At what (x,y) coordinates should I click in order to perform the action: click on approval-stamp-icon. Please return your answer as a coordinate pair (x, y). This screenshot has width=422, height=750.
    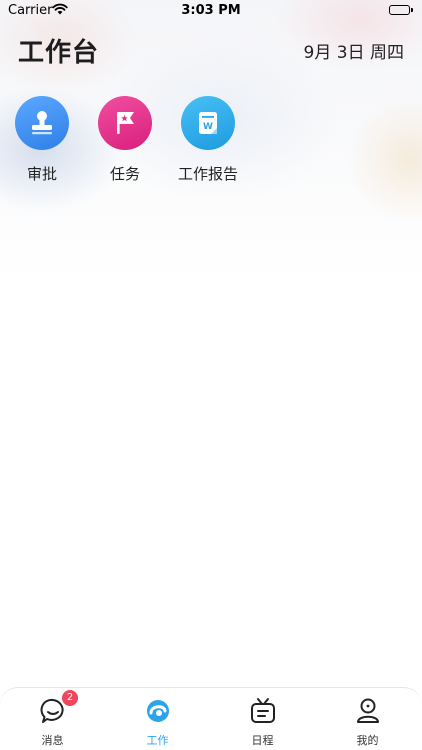
    Looking at the image, I should click on (42, 123).